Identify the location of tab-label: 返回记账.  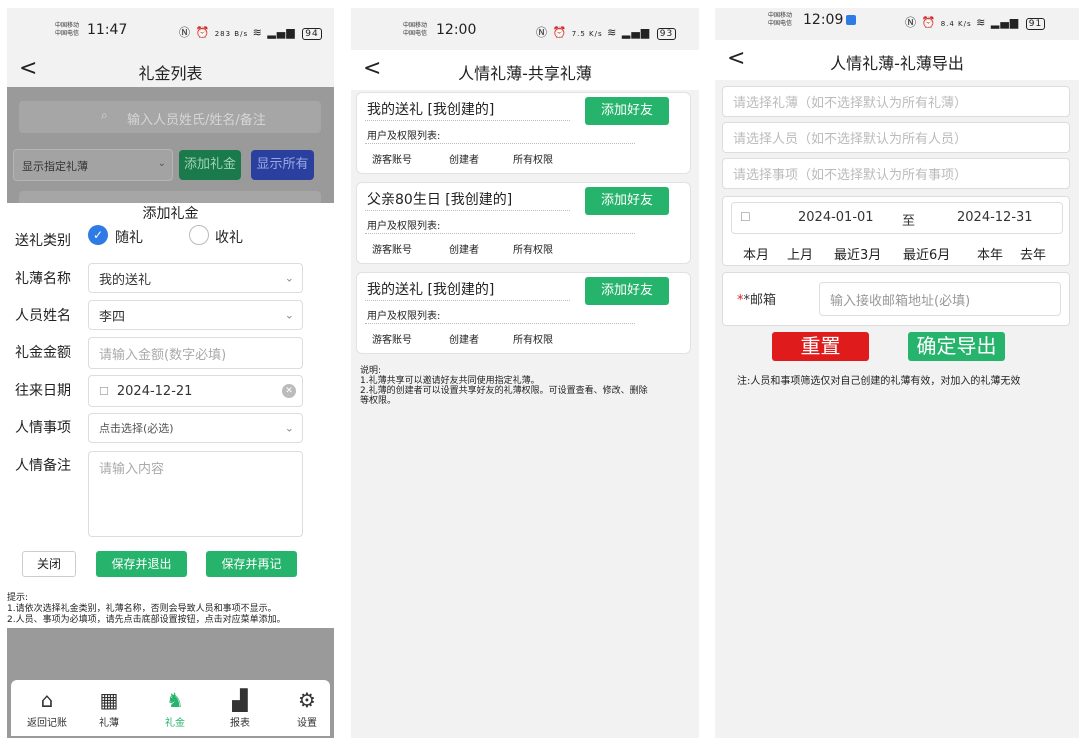
(47, 723).